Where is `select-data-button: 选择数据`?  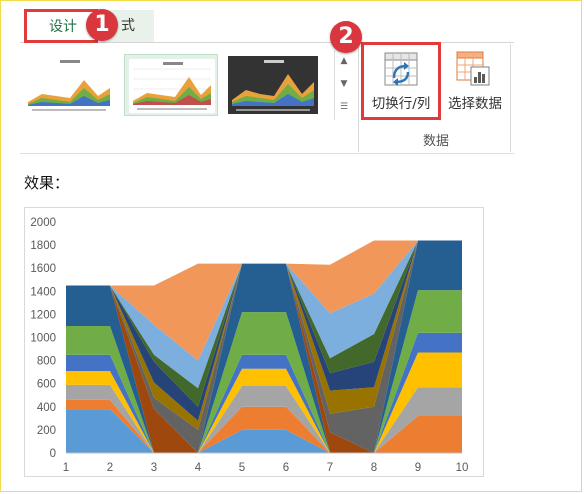
select-data-button: 选择数据 is located at coordinates (475, 84).